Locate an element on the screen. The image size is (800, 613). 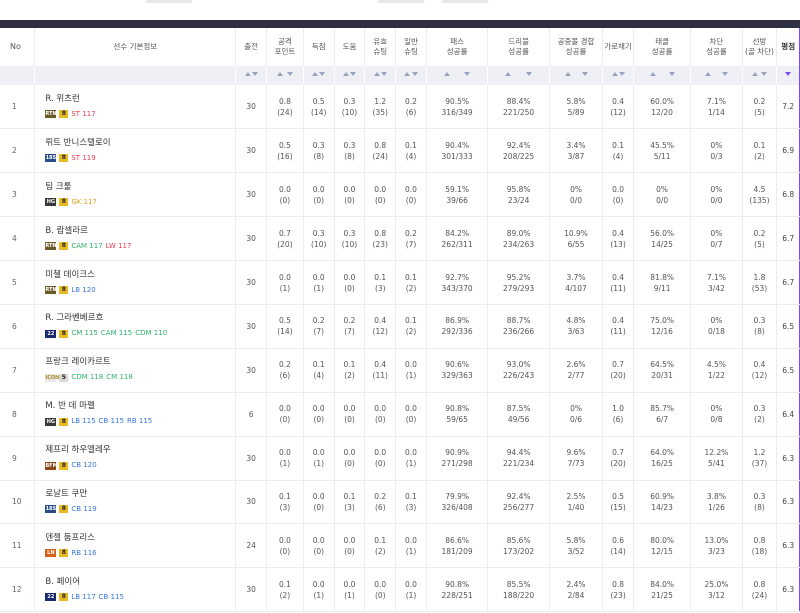
header-tackle: 태클 성공률 is located at coordinates (662, 47).